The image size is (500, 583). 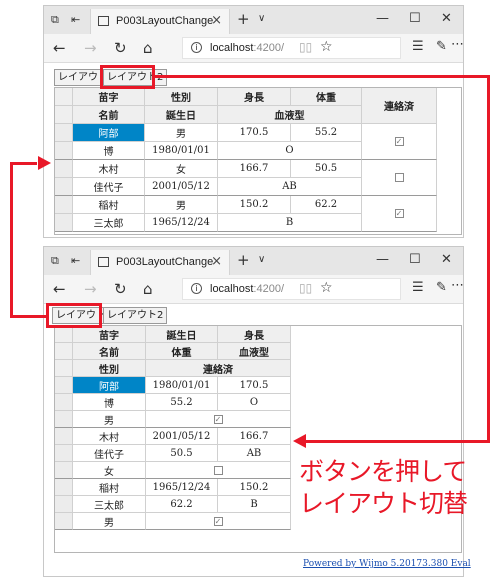 I want to click on cell-gender: 女, so click(x=109, y=470).